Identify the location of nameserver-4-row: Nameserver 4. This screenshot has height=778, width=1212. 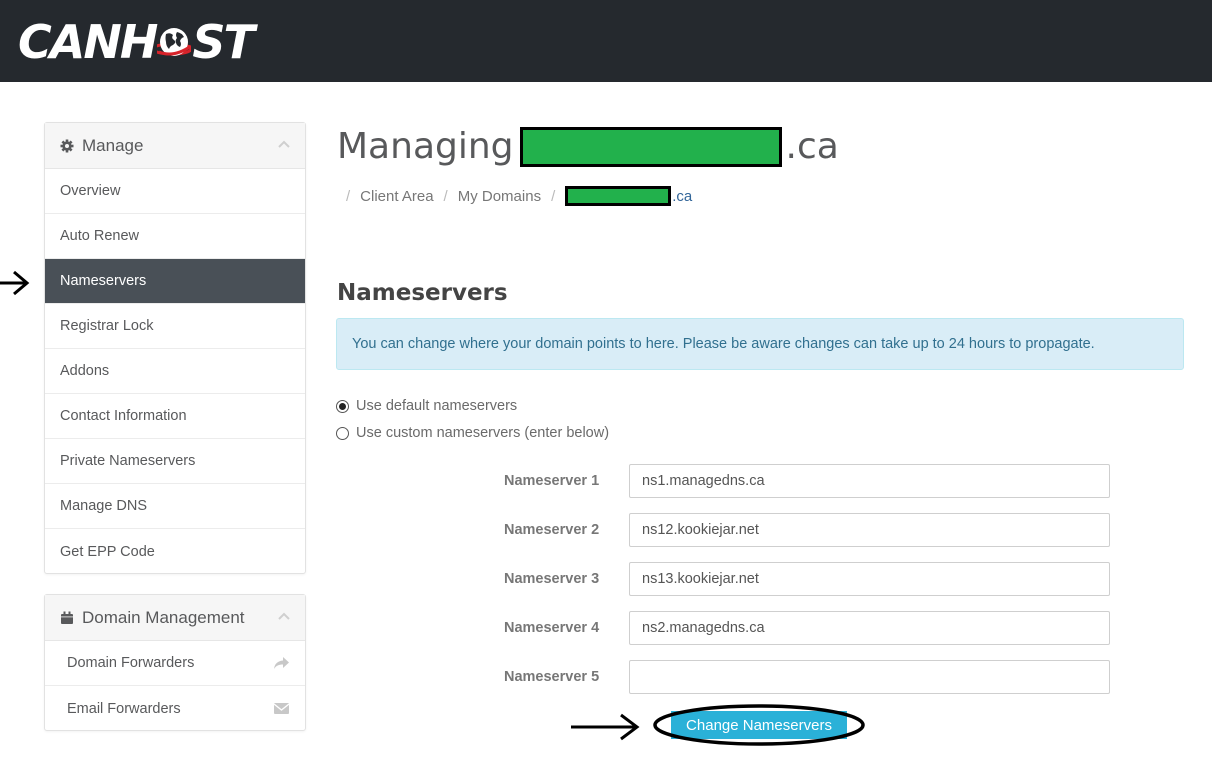
(807, 628).